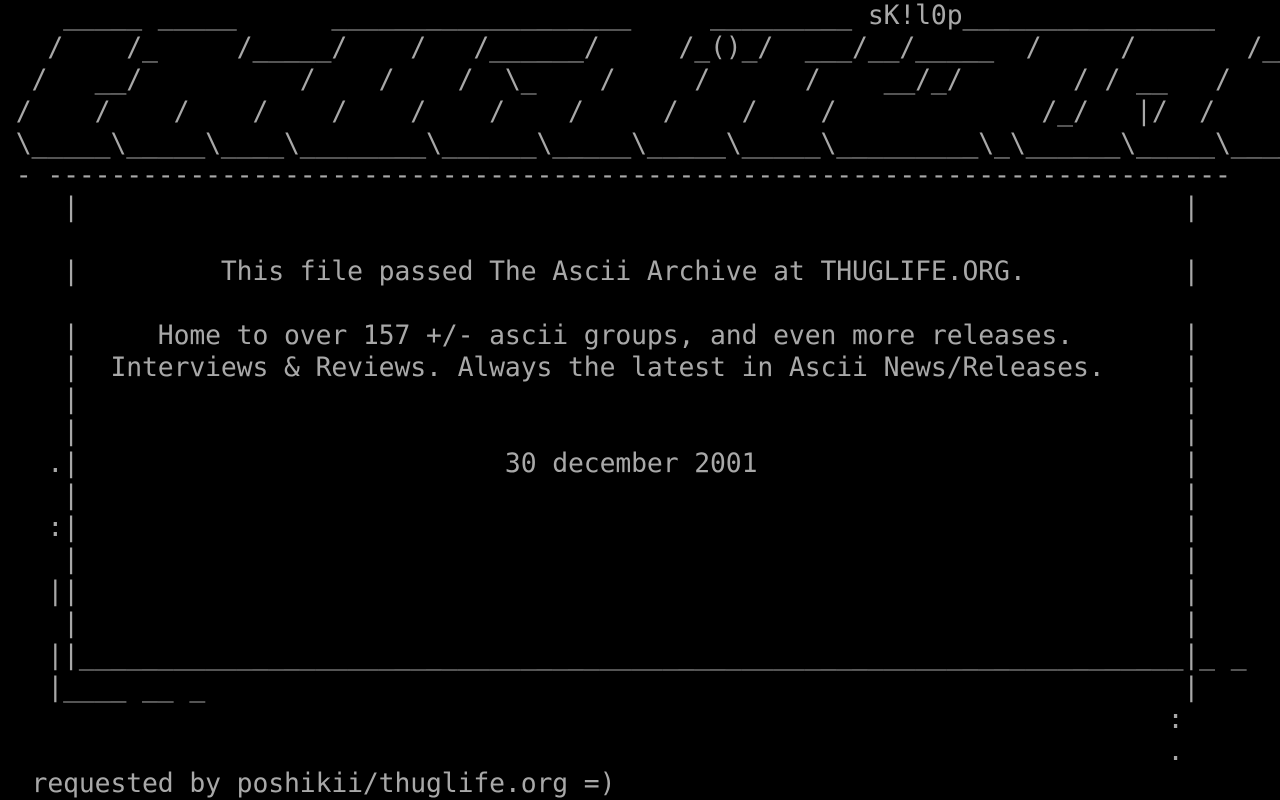 The width and height of the screenshot is (1280, 800). What do you see at coordinates (592, 719) in the screenshot?
I see `ascii-line: :` at bounding box center [592, 719].